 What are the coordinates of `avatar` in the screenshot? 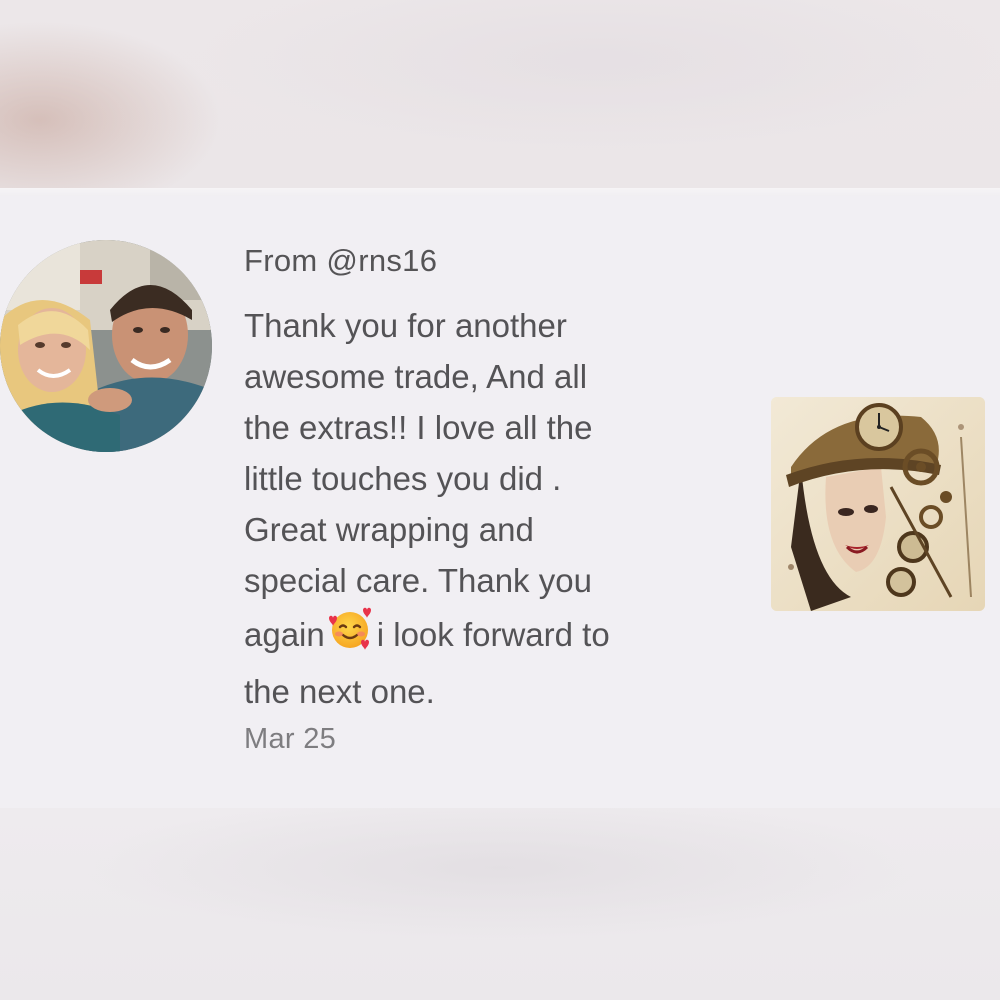 It's located at (106, 346).